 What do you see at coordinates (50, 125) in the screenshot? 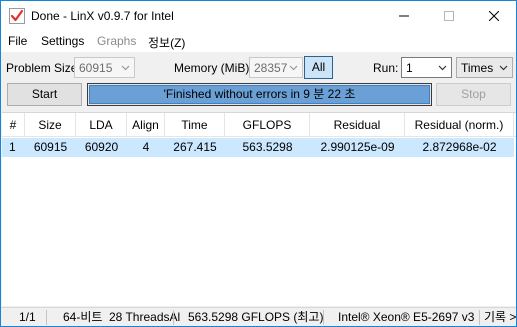
I see `column-header-size: Size` at bounding box center [50, 125].